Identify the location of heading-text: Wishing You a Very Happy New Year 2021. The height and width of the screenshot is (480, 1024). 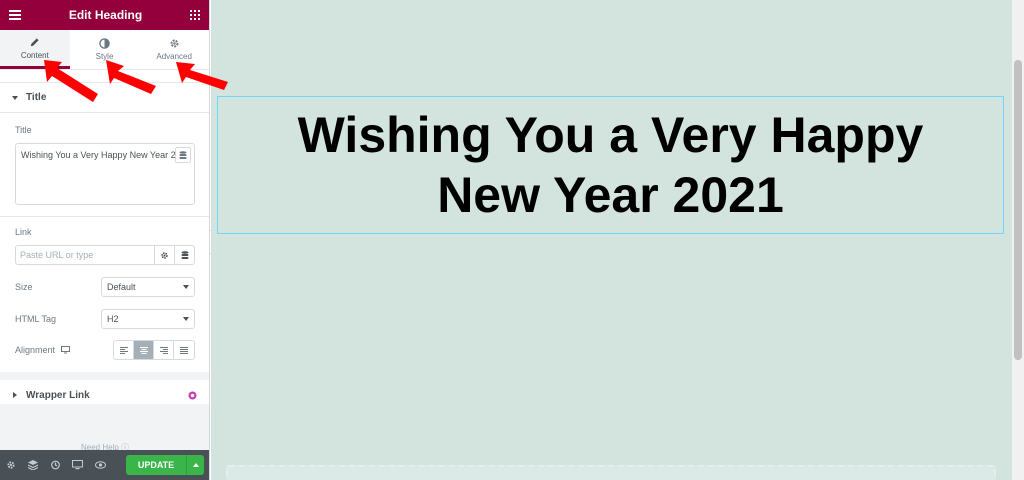
(610, 165).